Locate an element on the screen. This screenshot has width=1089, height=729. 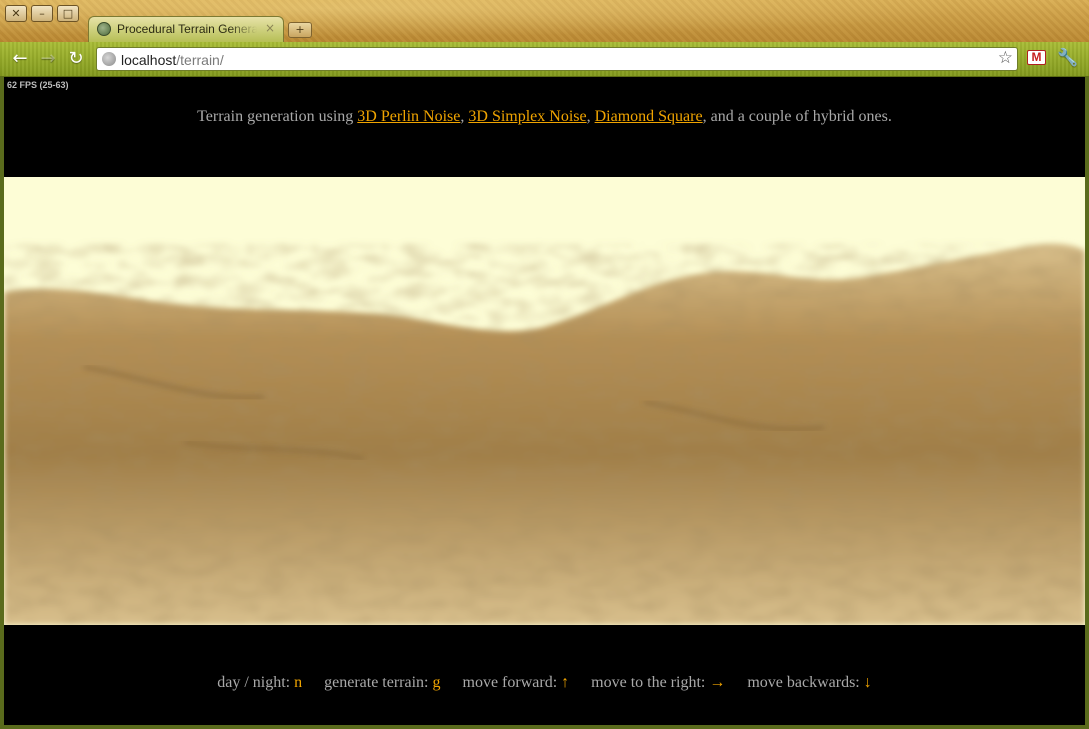
control-key: g is located at coordinates (436, 682).